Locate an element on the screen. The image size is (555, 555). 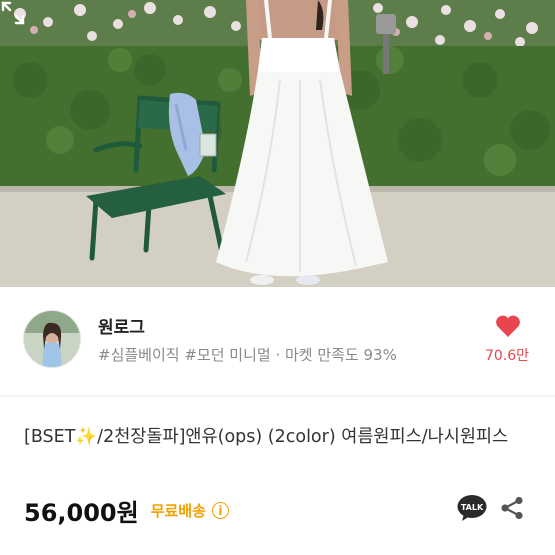
shop-name: 원로그 is located at coordinates (121, 325).